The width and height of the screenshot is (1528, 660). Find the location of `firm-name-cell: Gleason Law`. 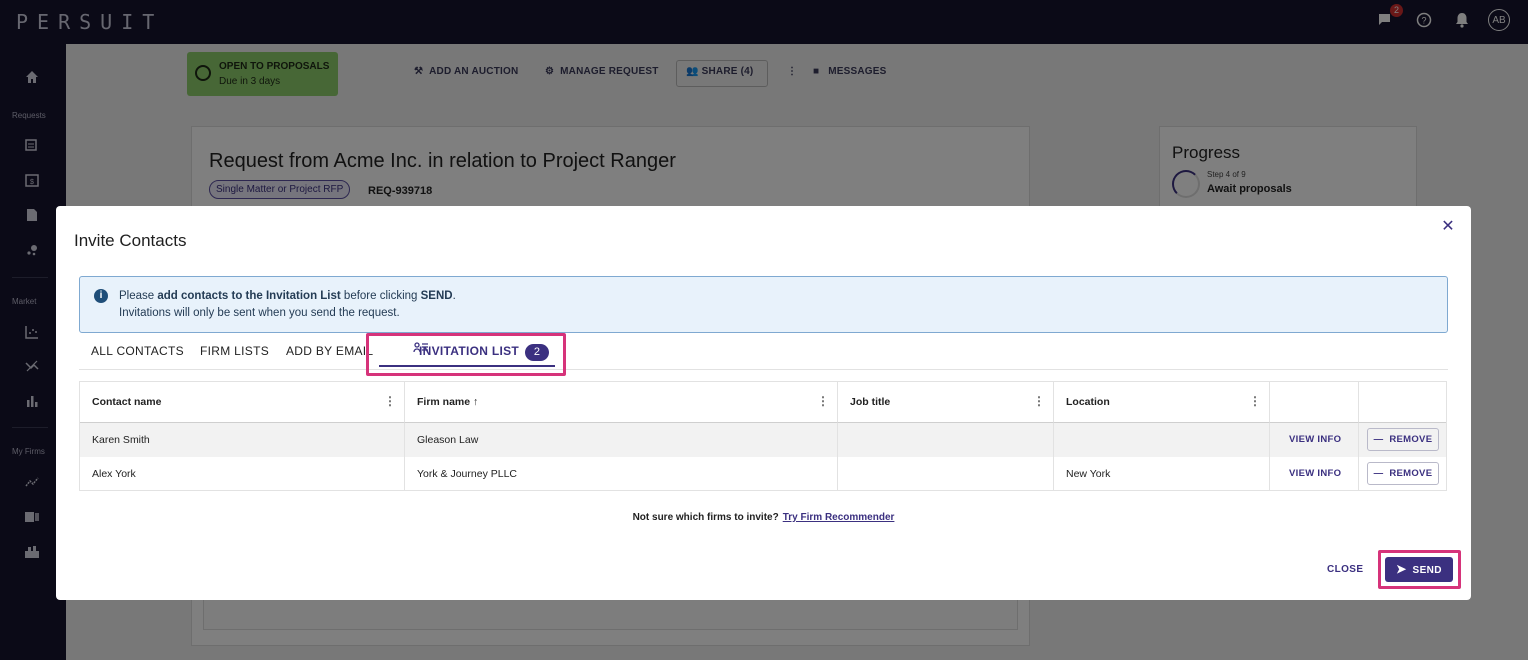

firm-name-cell: Gleason Law is located at coordinates (621, 440).